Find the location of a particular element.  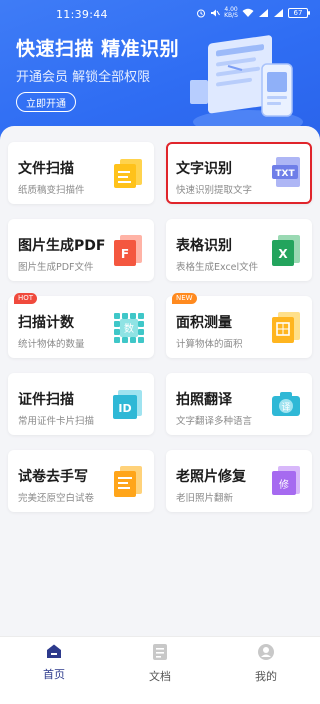

status-bar: 11:39:44 4.00 KB/S 67 is located at coordinates (160, 13).